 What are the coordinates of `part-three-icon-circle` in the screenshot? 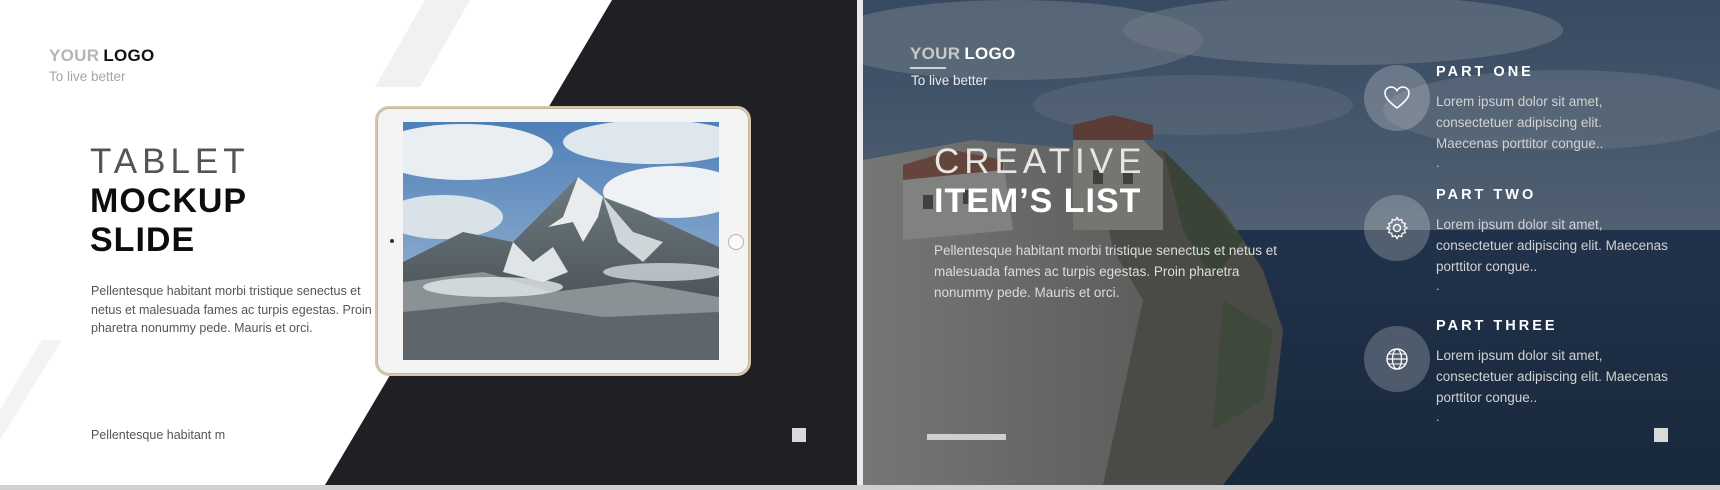 It's located at (1397, 359).